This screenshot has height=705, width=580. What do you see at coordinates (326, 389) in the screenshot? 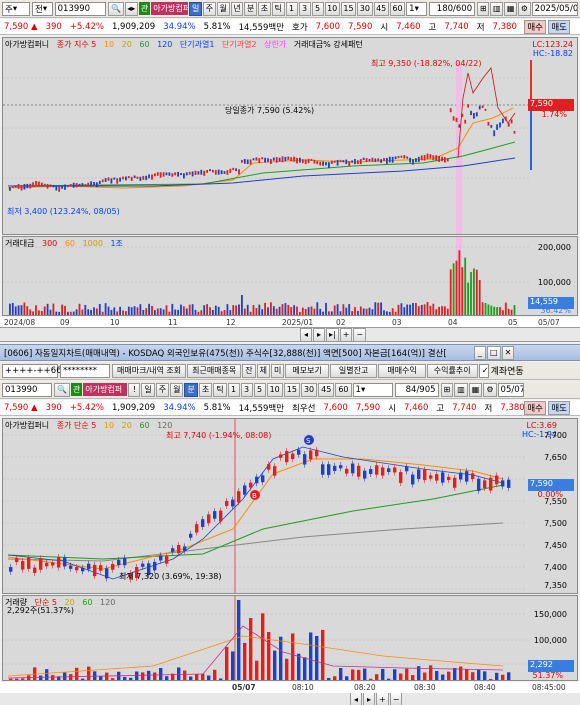
I see `bottom-min-45: 45` at bounding box center [326, 389].